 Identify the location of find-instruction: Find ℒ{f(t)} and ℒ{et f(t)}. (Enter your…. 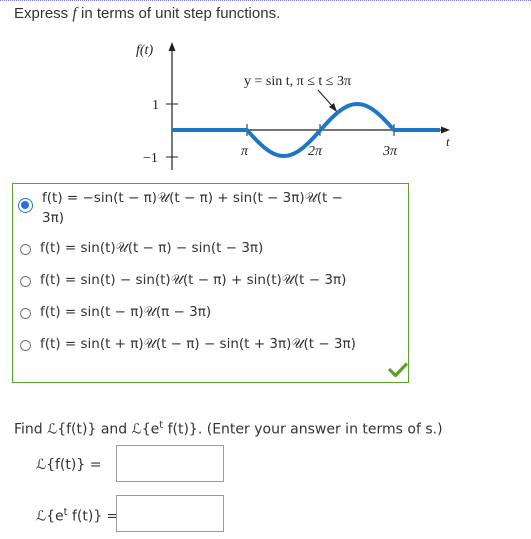
(228, 429).